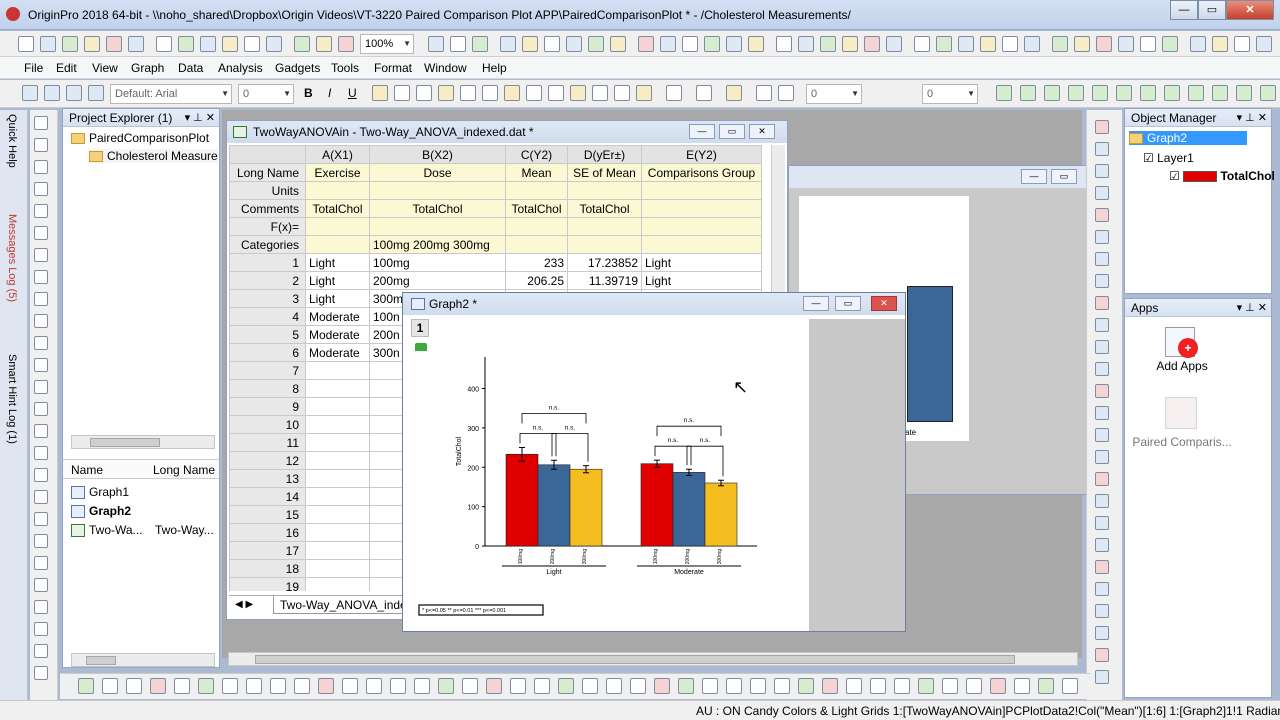 The width and height of the screenshot is (1280, 720). I want to click on meta-cell: TotalChol, so click(337, 208).